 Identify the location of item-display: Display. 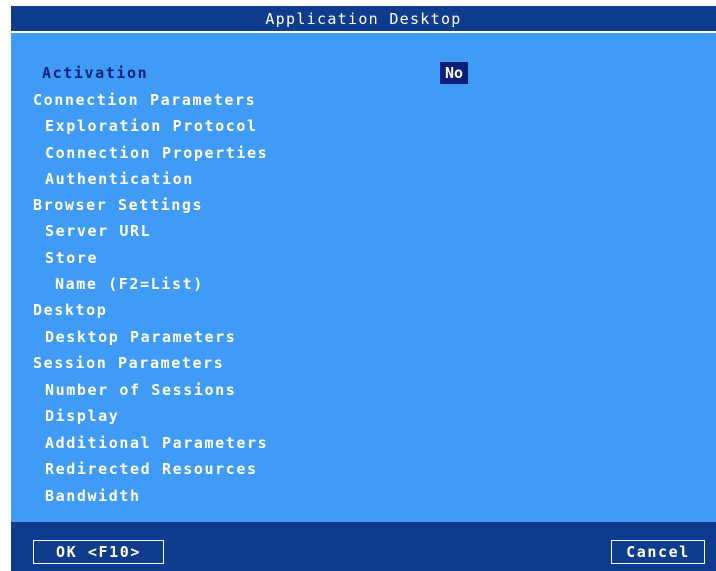
(82, 416).